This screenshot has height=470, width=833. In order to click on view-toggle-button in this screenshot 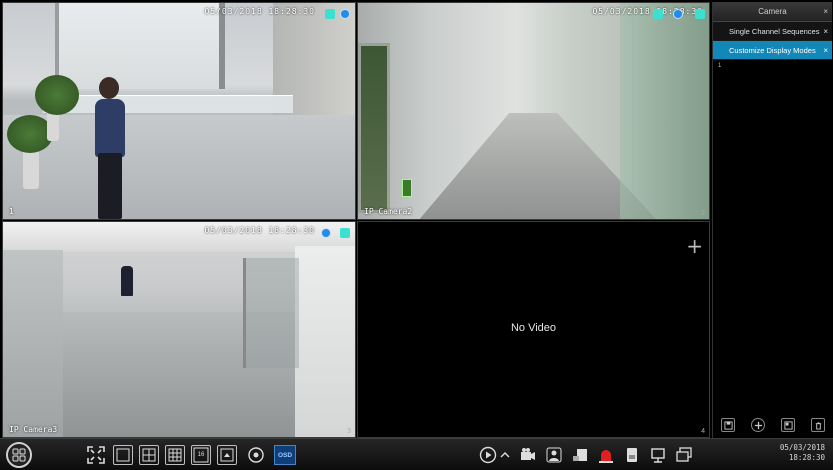, I will do `click(256, 455)`.